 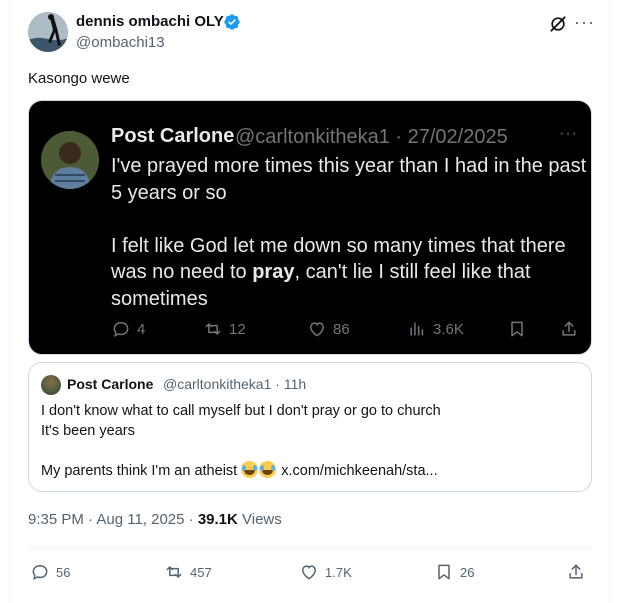 I want to click on bookmark-count: 26, so click(x=467, y=572).